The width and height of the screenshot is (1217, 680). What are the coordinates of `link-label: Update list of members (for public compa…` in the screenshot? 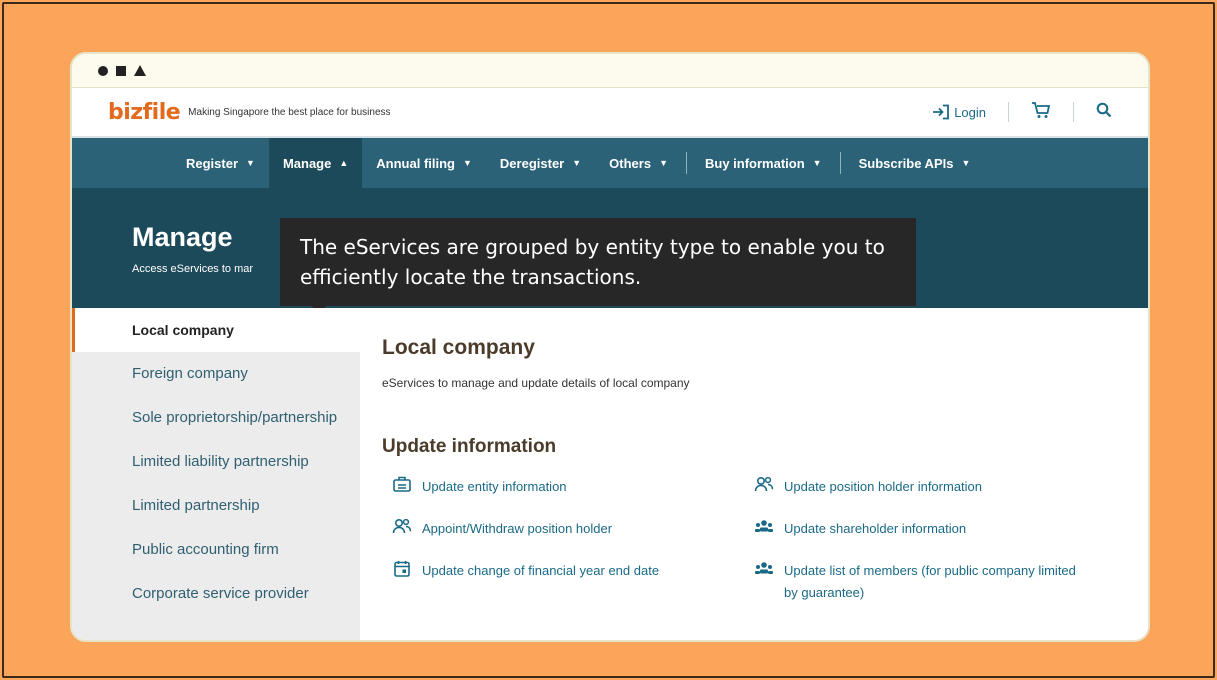 It's located at (930, 581).